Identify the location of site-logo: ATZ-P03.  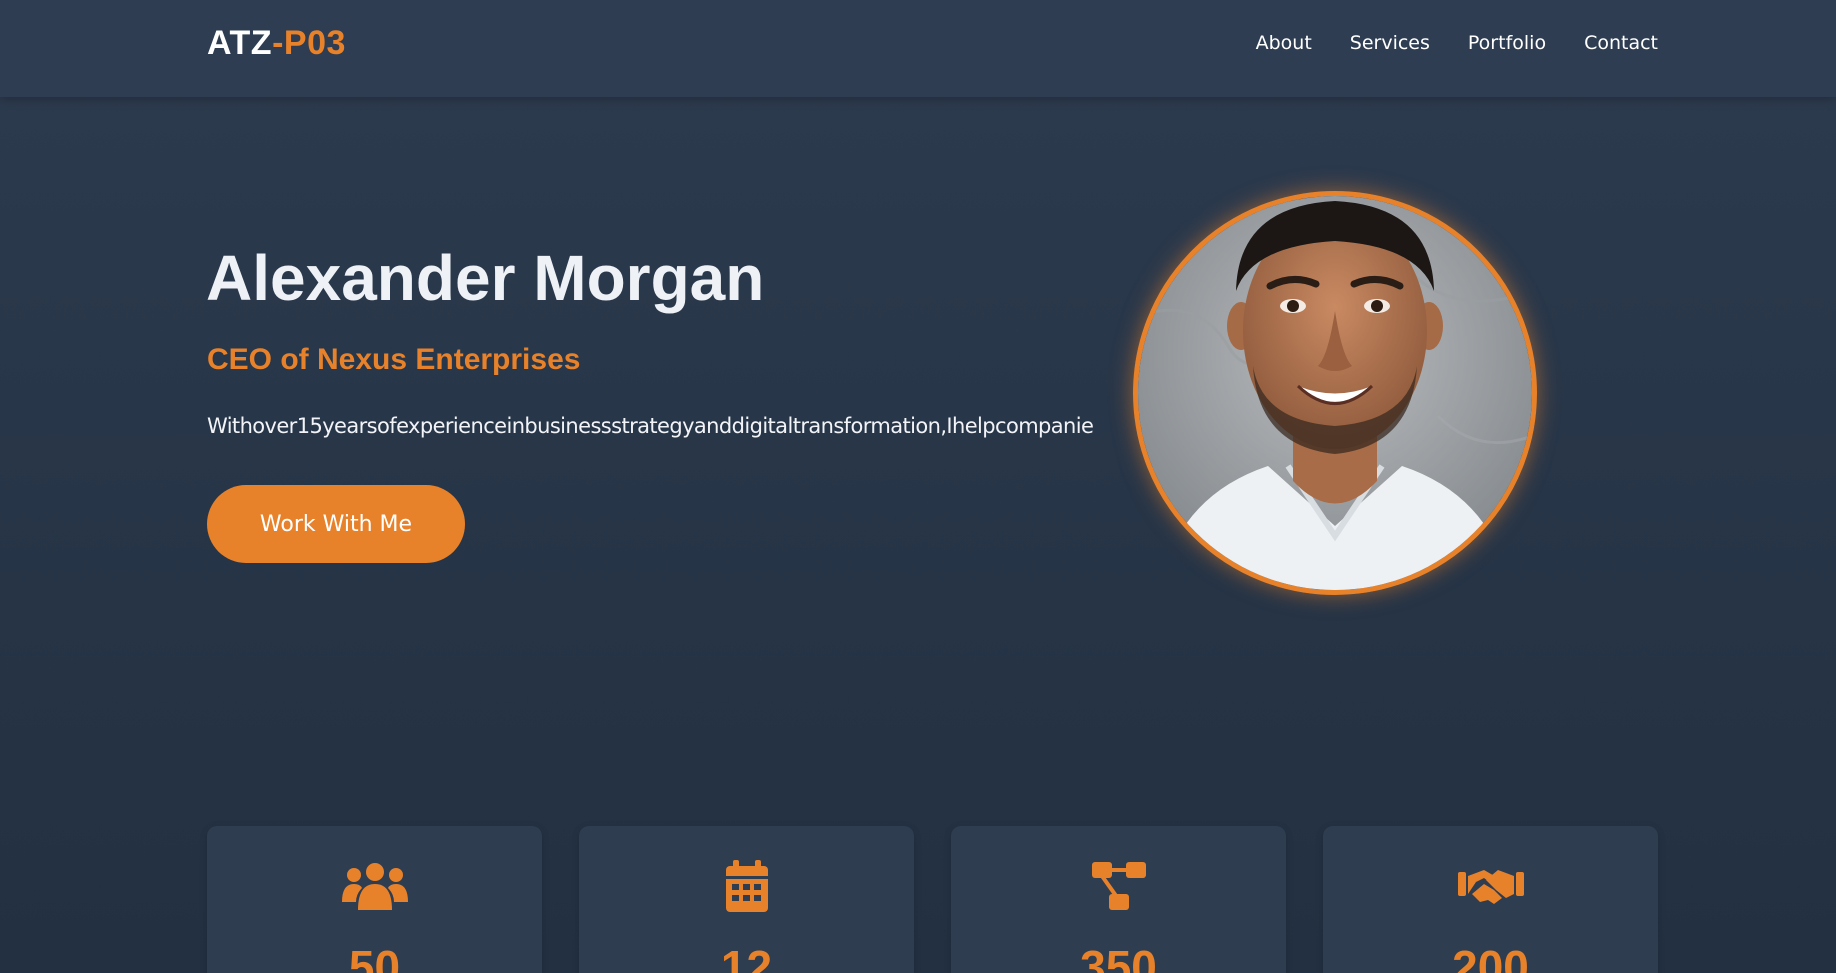
(276, 43).